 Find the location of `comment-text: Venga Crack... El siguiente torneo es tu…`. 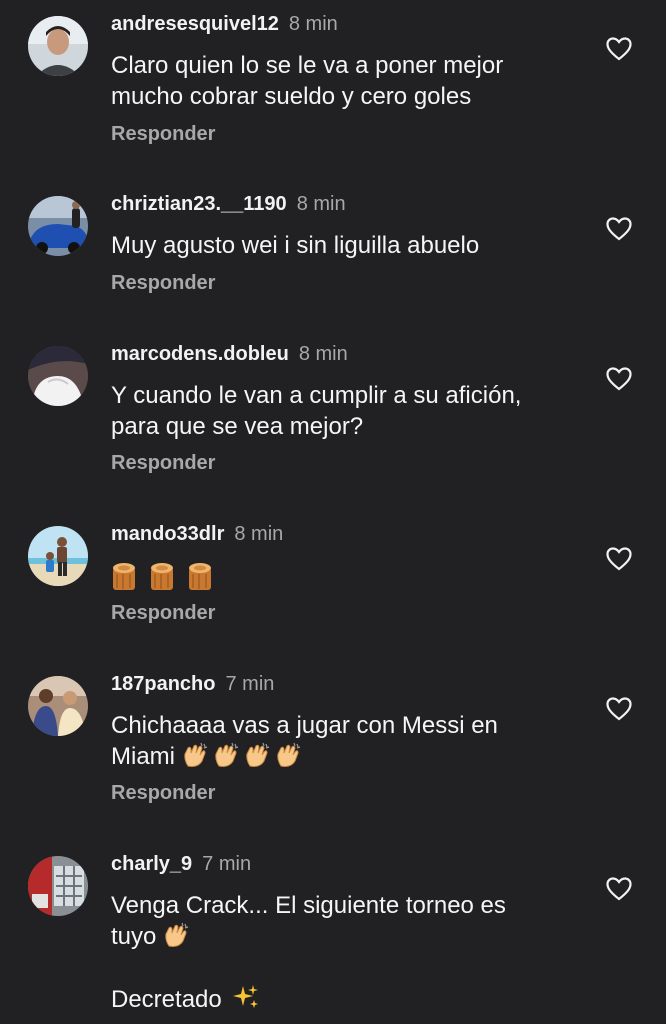

comment-text: Venga Crack... El siguiente torneo es tu… is located at coordinates (346, 952).